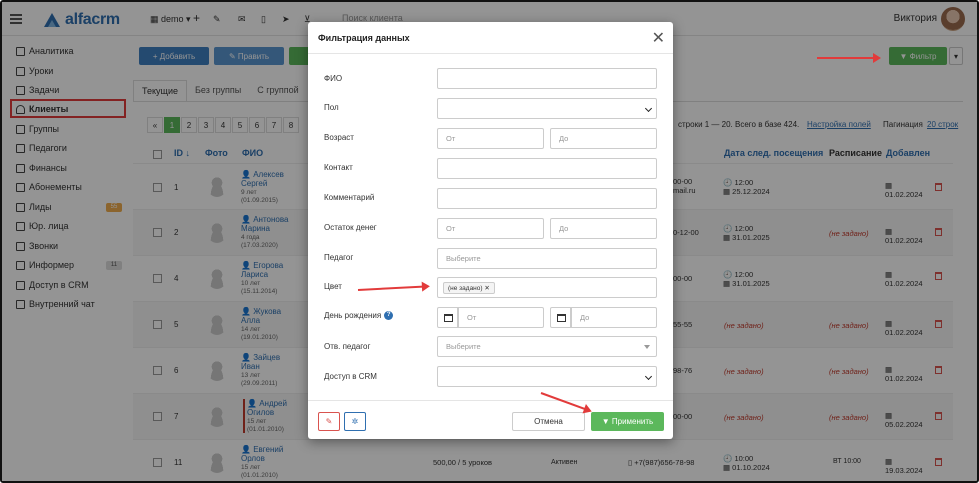 The height and width of the screenshot is (483, 979). Describe the element at coordinates (465, 288) in the screenshot. I see `color-tag-label: (не задано)` at that location.